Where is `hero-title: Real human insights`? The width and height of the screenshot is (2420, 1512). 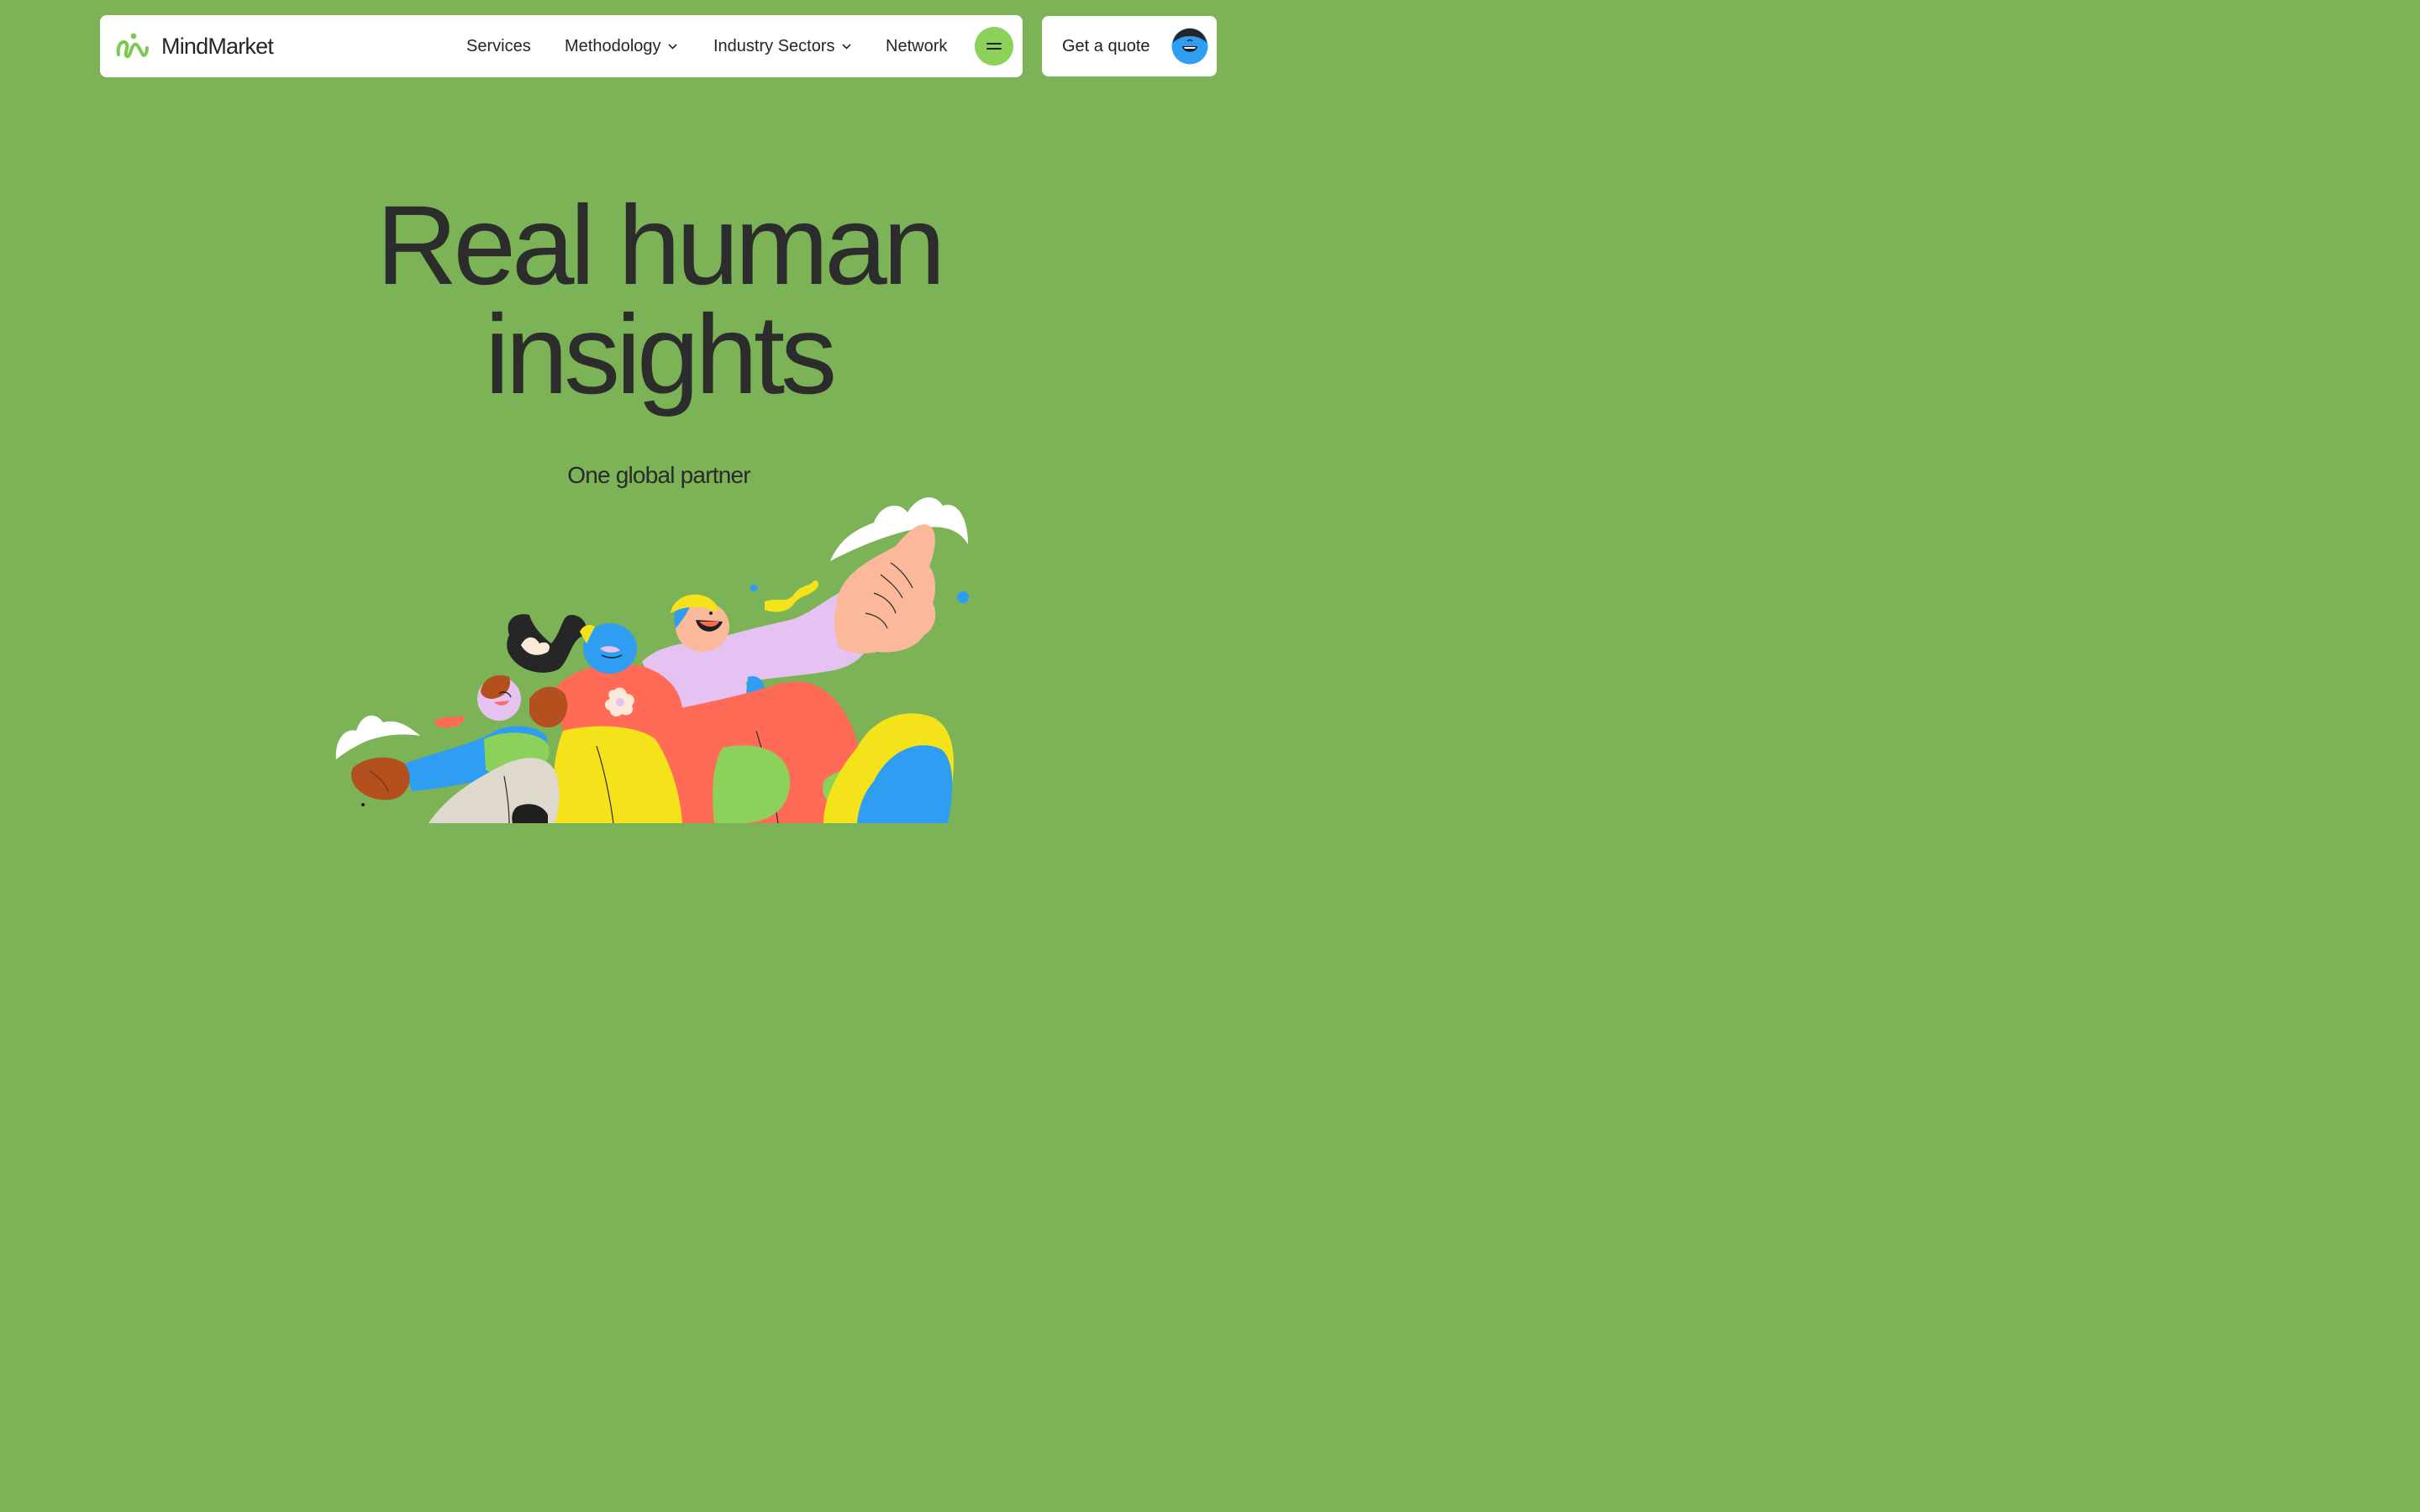
hero-title: Real human insights is located at coordinates (659, 301).